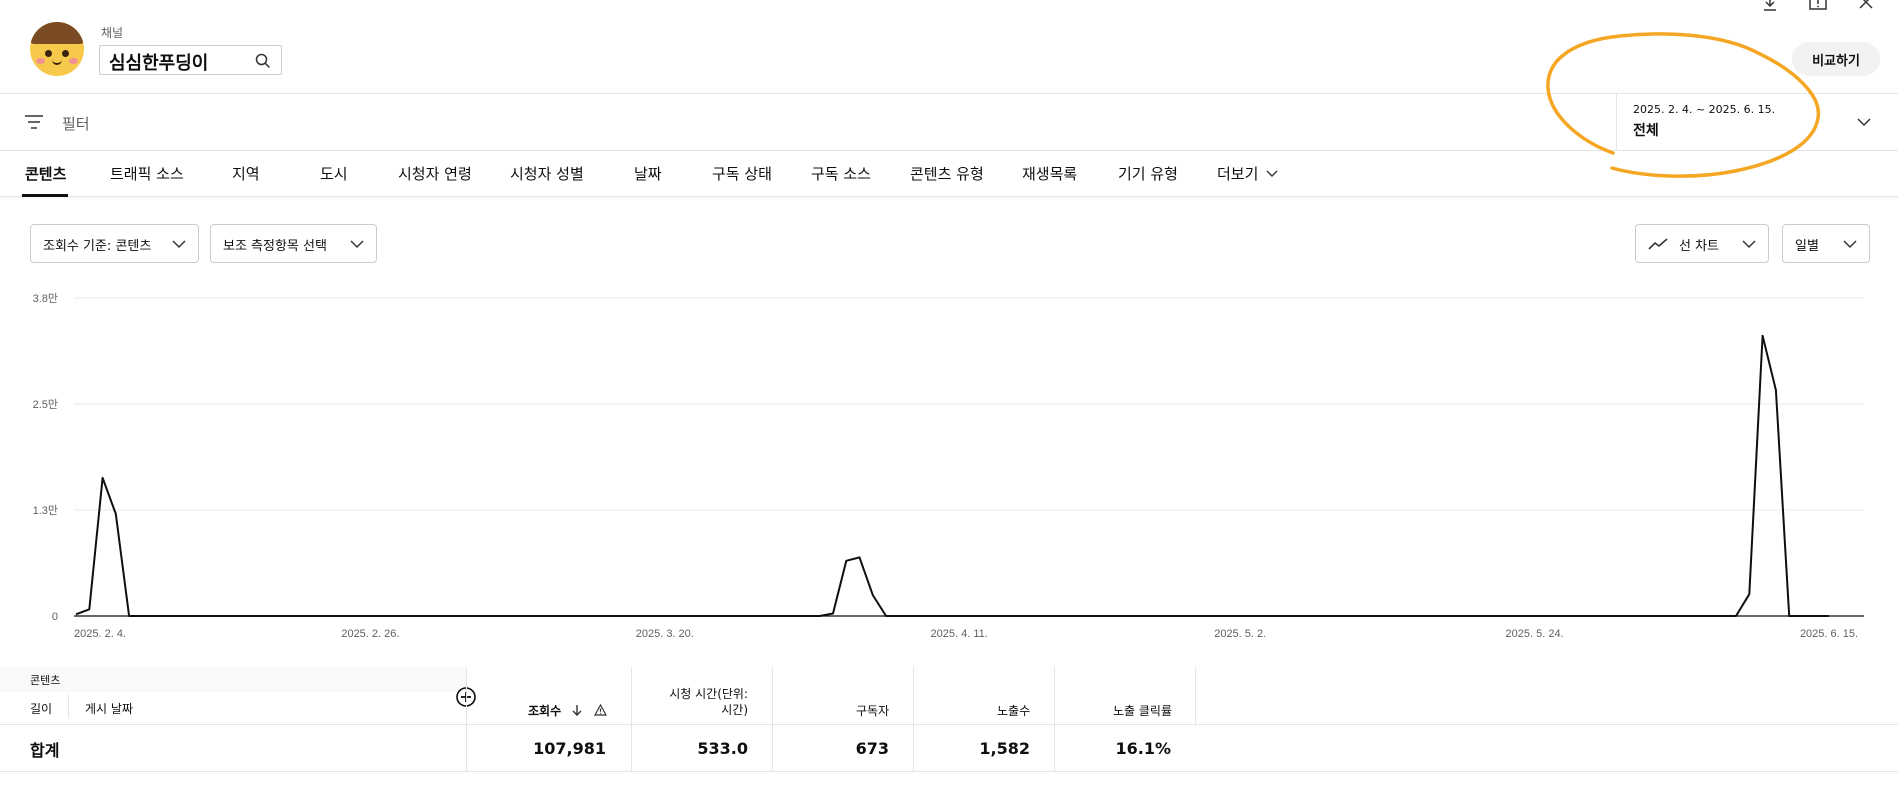  Describe the element at coordinates (1829, 634) in the screenshot. I see `x-tick-label: 2025. 6. 15.` at that location.